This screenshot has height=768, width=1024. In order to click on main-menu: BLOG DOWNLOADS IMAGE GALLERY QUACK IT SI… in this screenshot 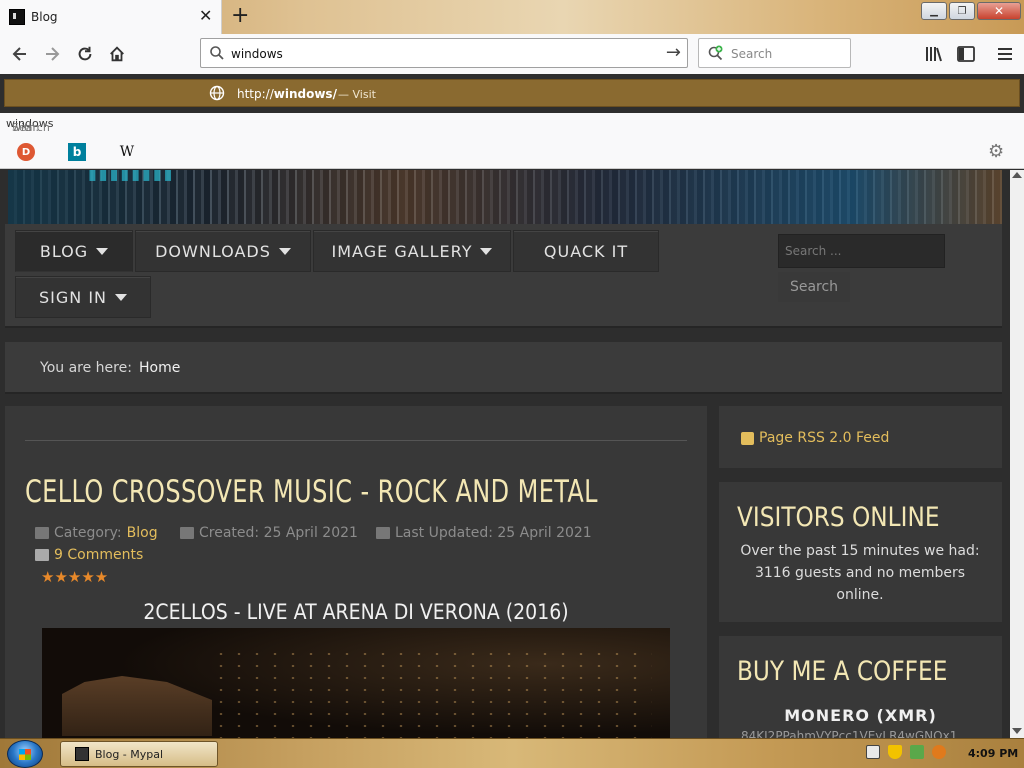, I will do `click(503, 276)`.